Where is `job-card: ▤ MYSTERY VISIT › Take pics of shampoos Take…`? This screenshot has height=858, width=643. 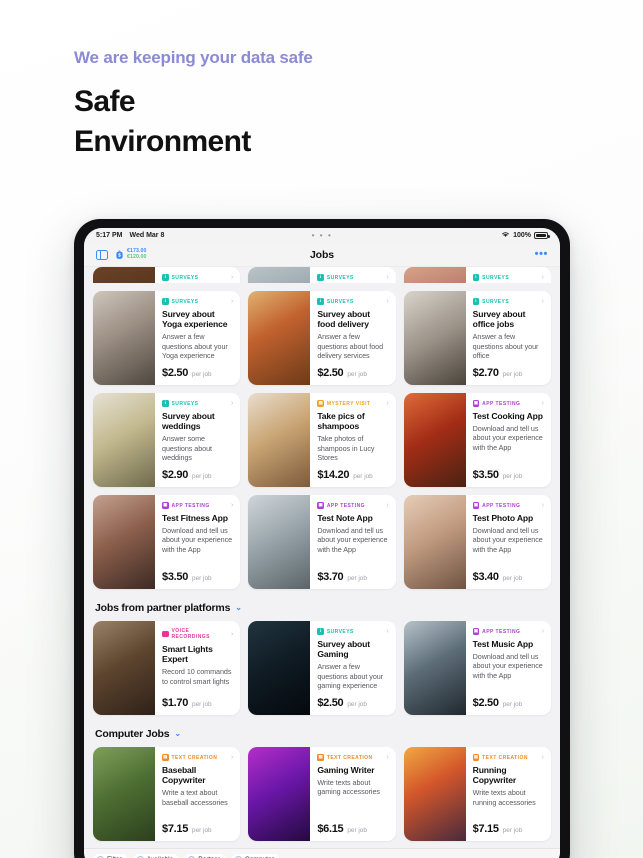 job-card: ▤ MYSTERY VISIT › Take pics of shampoos Take… is located at coordinates (322, 440).